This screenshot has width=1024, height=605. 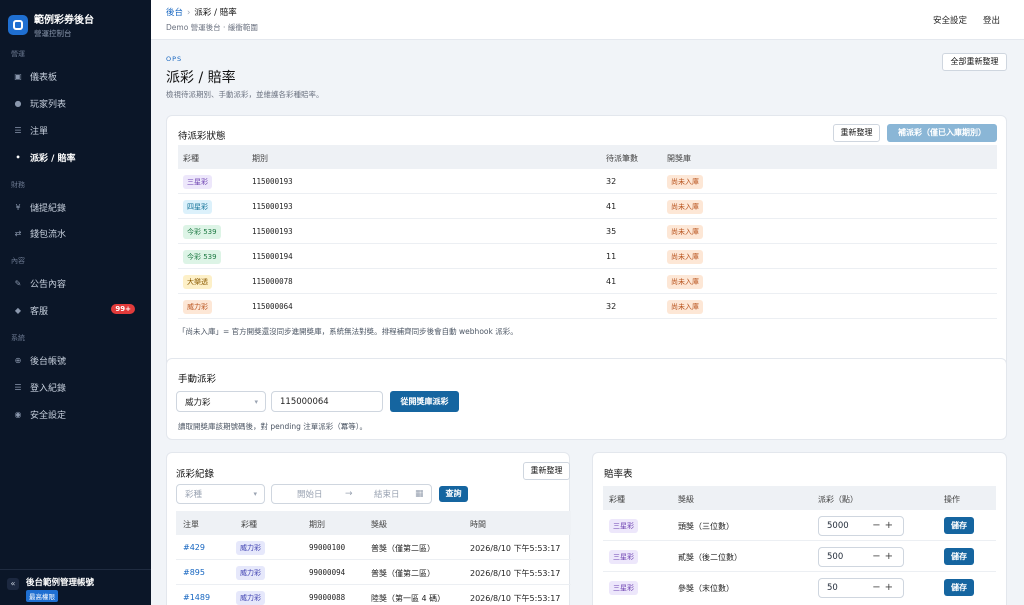 What do you see at coordinates (327, 547) in the screenshot?
I see `period-cell: 99000100` at bounding box center [327, 547].